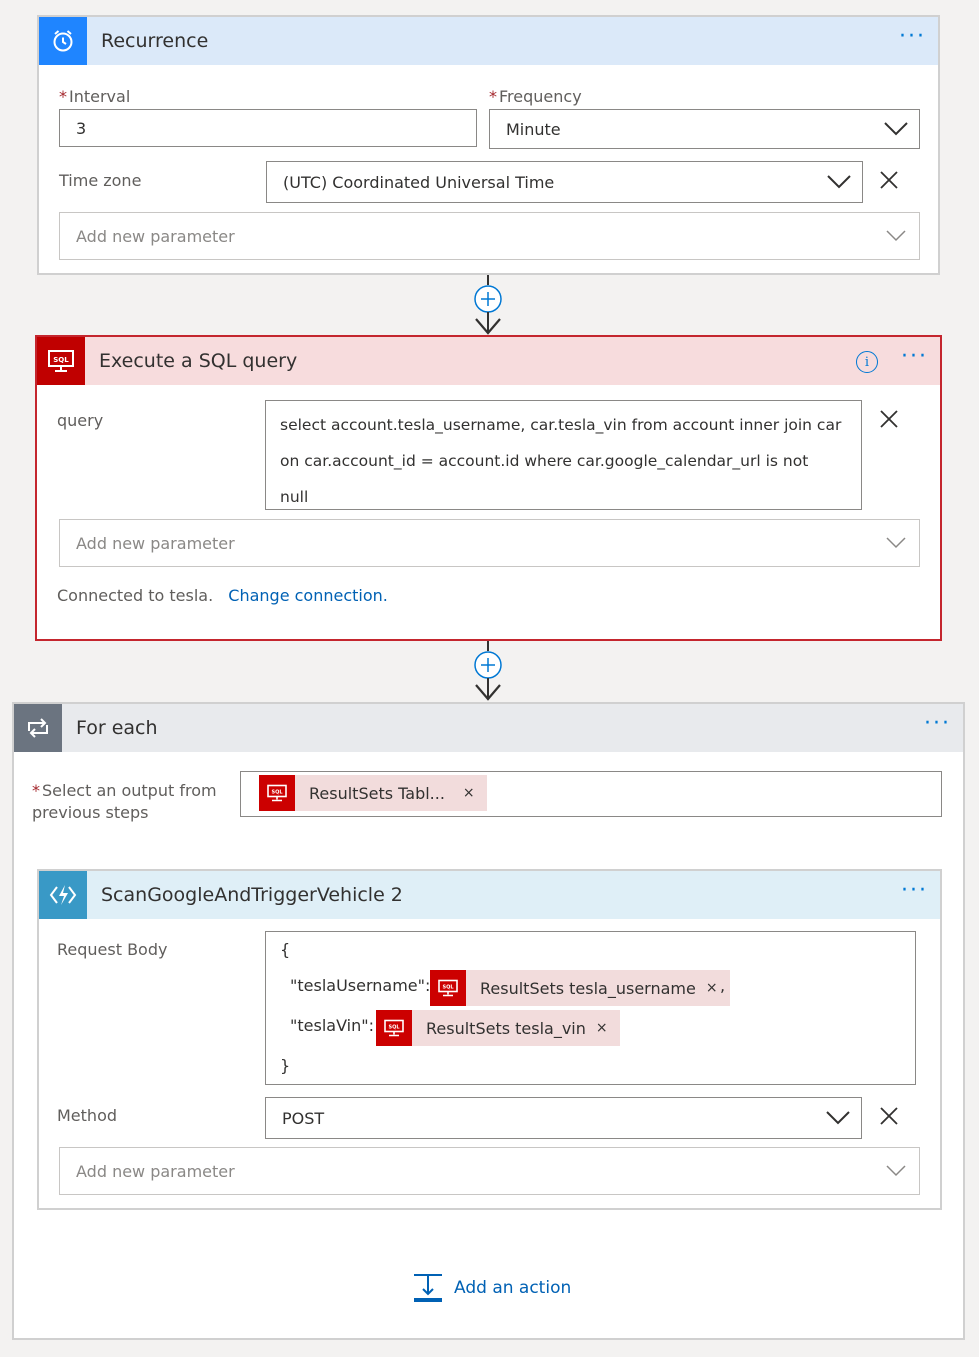  I want to click on for-each-header: For each ···, so click(488, 728).